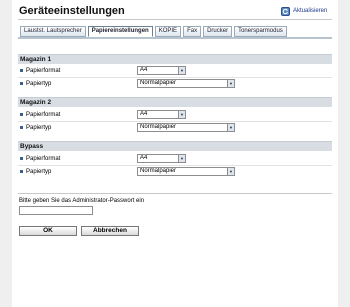 The image size is (350, 307). Describe the element at coordinates (72, 11) in the screenshot. I see `page-title: Geräteeinstellungen` at that location.